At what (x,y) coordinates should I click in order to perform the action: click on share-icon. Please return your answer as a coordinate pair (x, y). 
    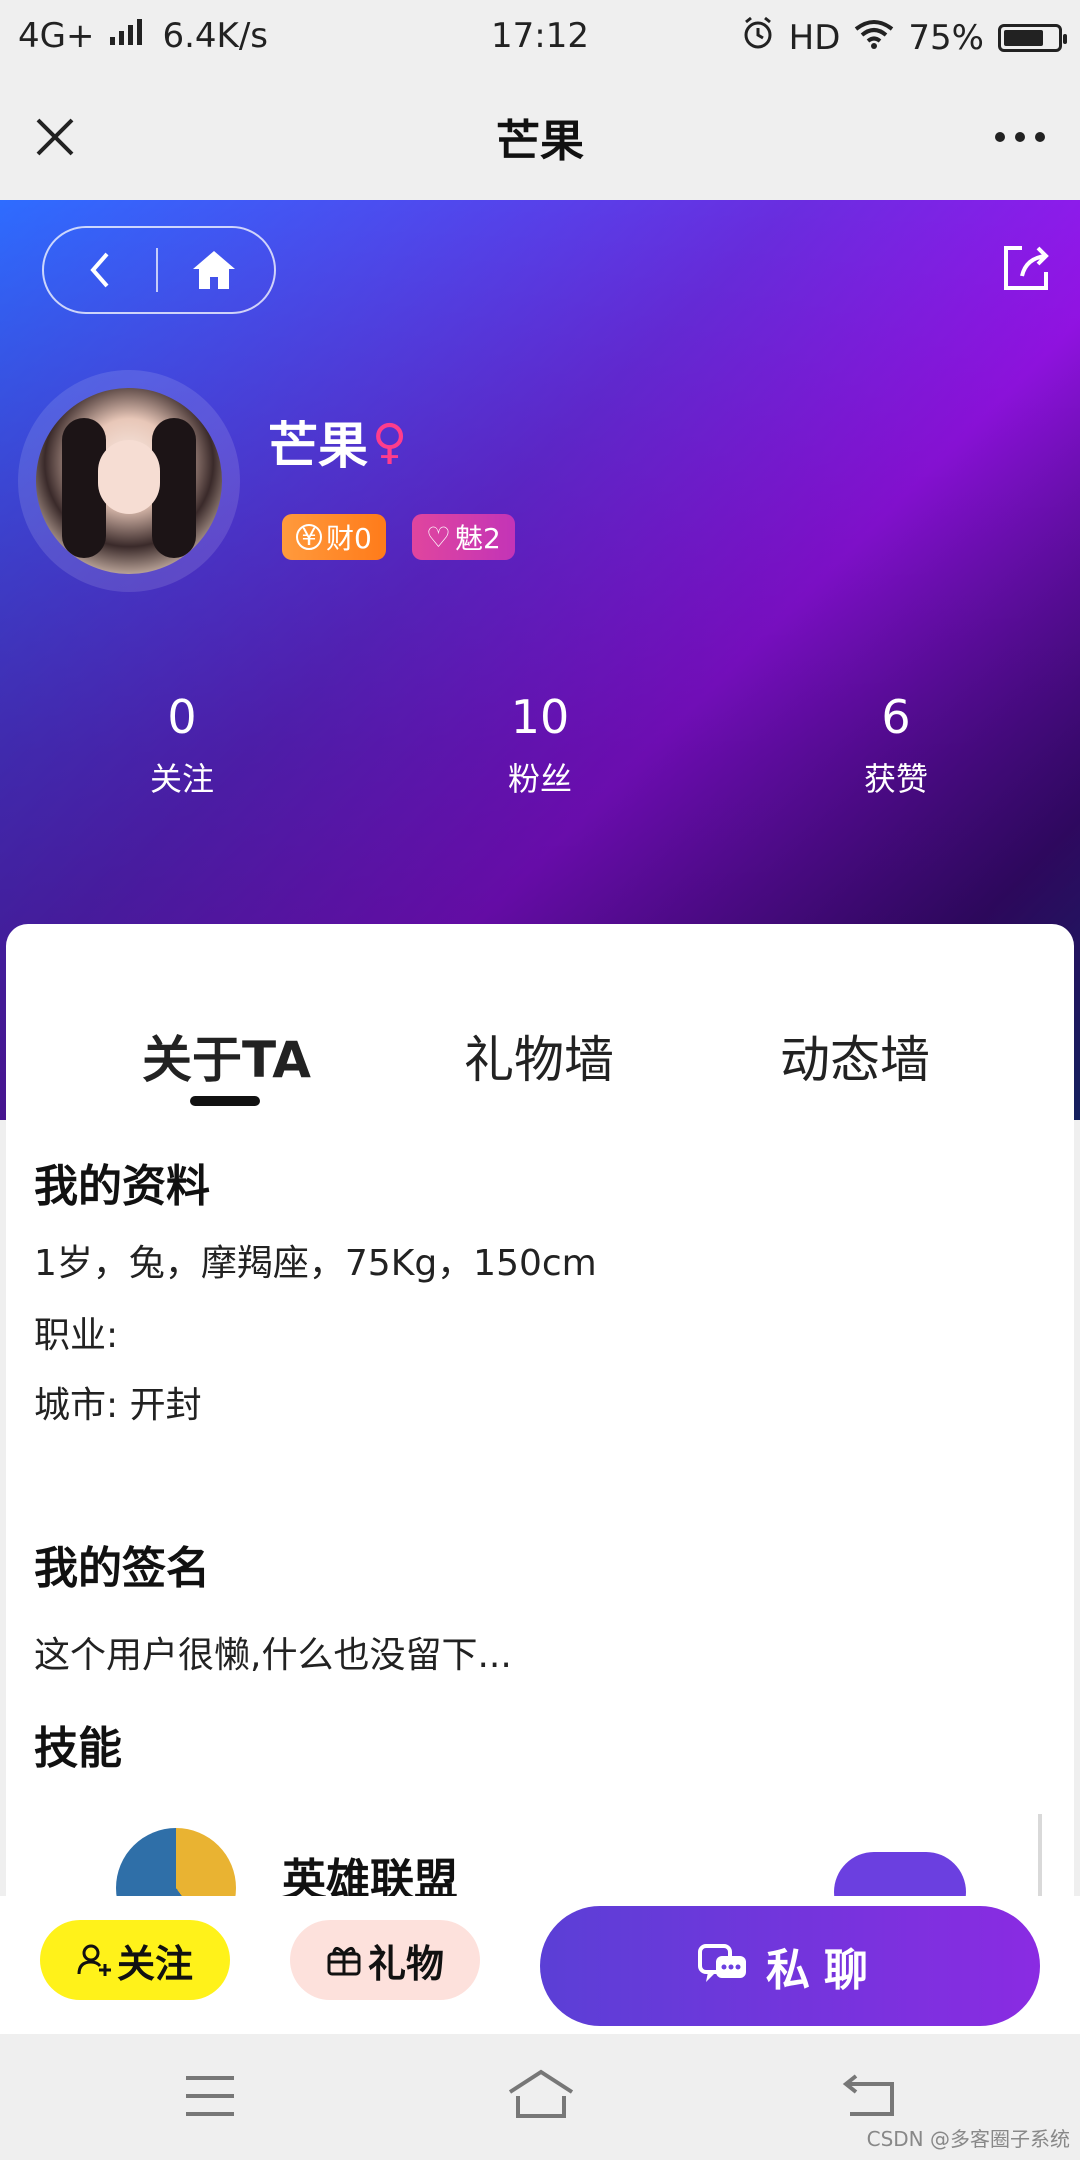
    Looking at the image, I should click on (1026, 268).